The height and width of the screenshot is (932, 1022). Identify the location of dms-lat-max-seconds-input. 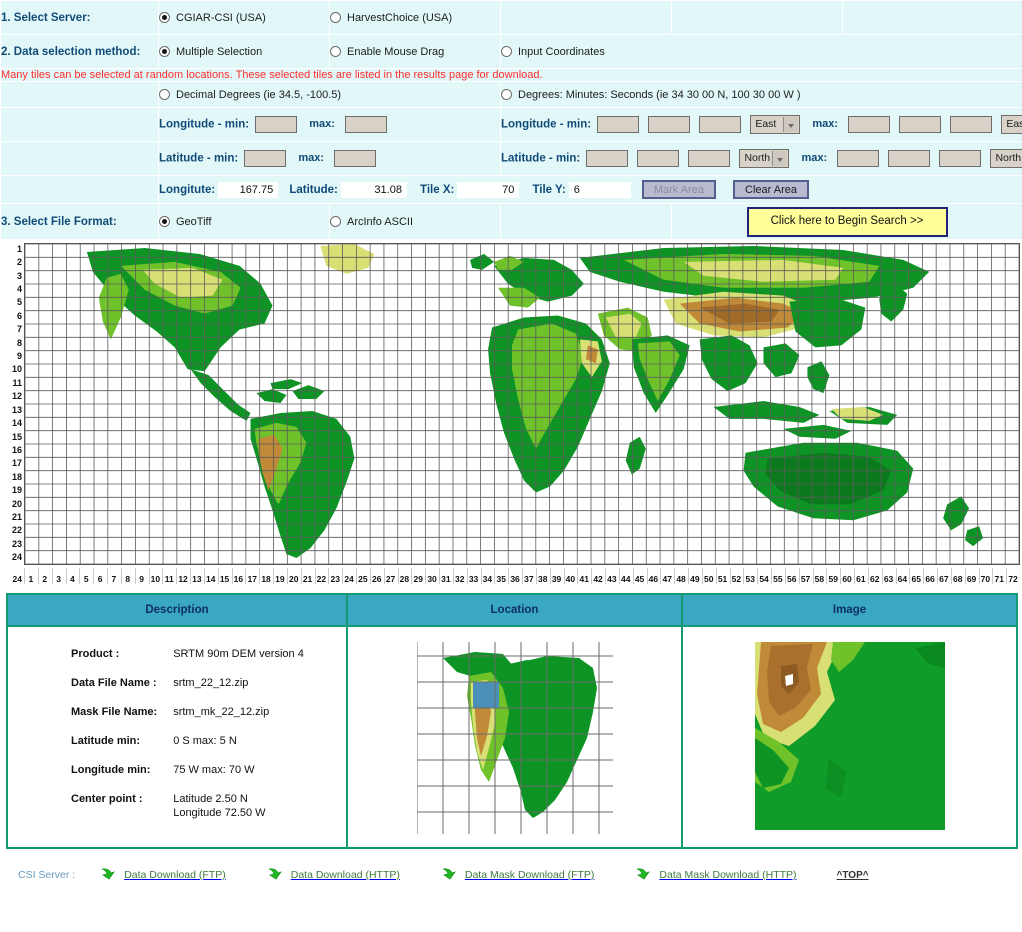
(960, 158).